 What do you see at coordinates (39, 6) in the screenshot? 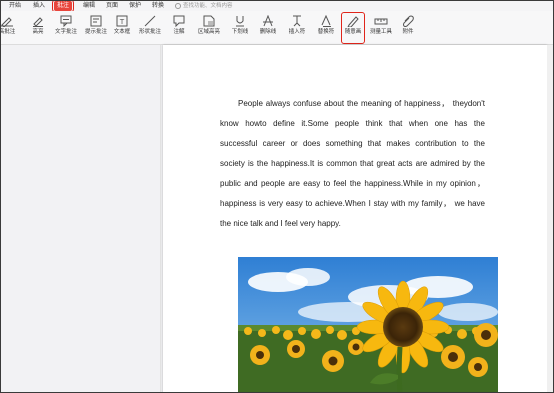
I see `menu-insert: 插入` at bounding box center [39, 6].